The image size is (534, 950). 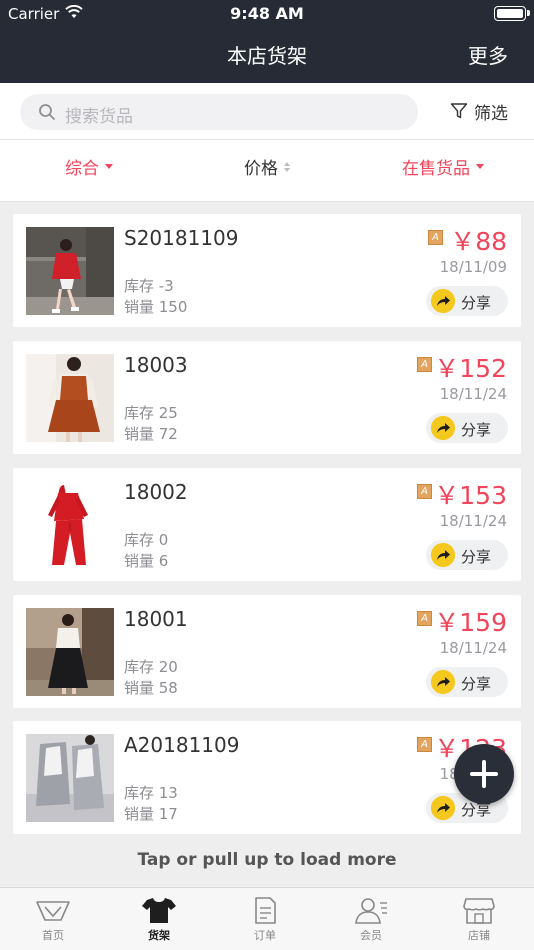 I want to click on page-title: 本店货架, so click(x=267, y=56).